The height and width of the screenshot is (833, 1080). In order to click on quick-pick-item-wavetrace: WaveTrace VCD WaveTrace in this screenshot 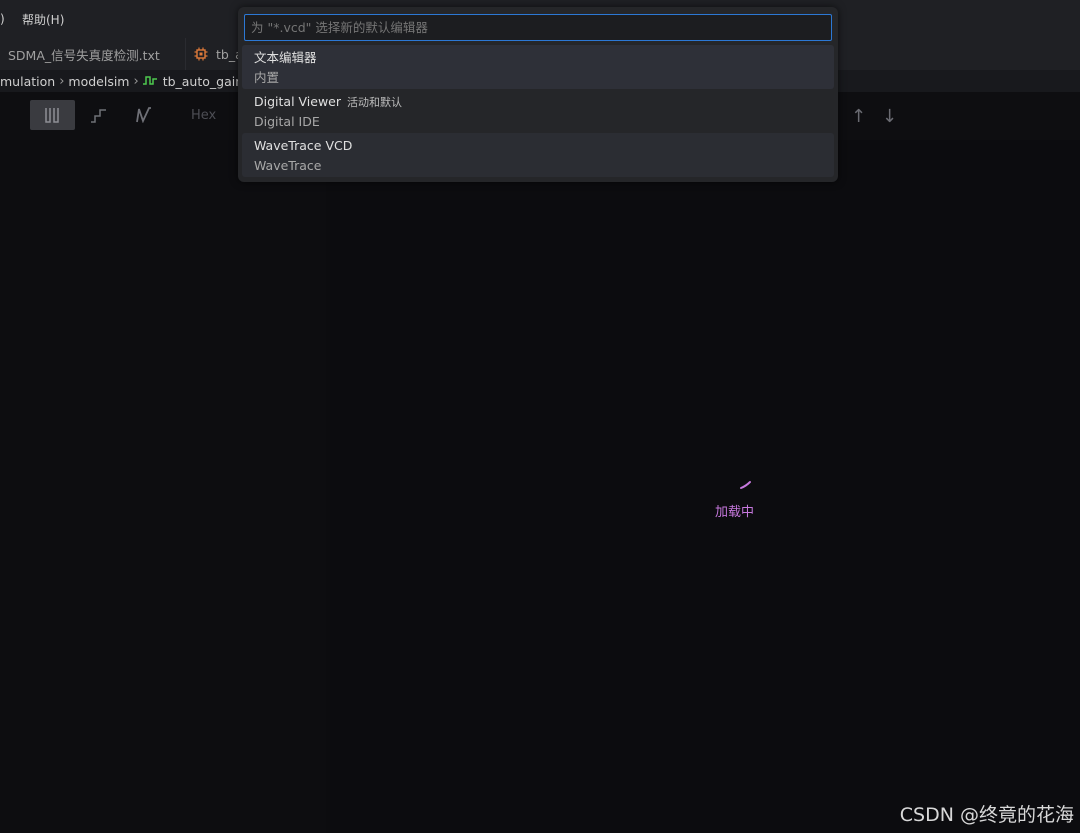, I will do `click(538, 155)`.